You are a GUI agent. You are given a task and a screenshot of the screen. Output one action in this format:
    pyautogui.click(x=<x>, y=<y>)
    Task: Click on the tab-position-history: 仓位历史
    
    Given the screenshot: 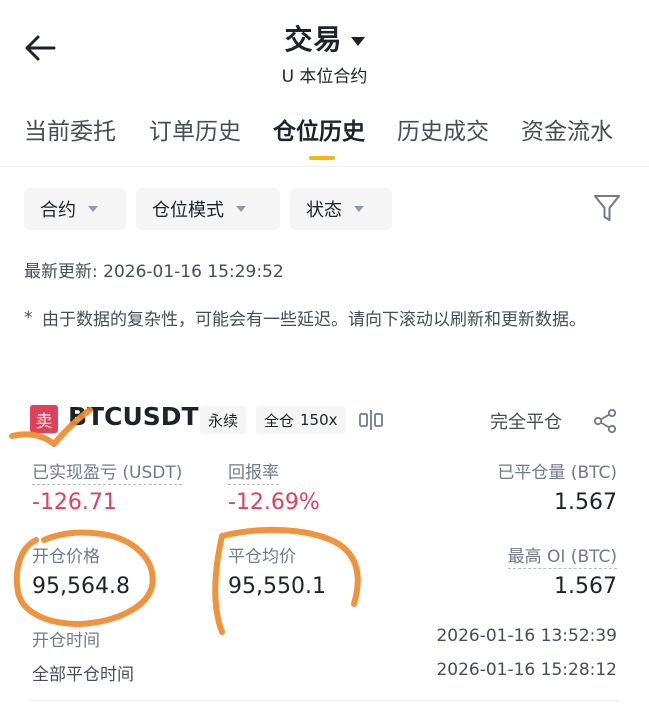 What is the action you would take?
    pyautogui.click(x=319, y=129)
    